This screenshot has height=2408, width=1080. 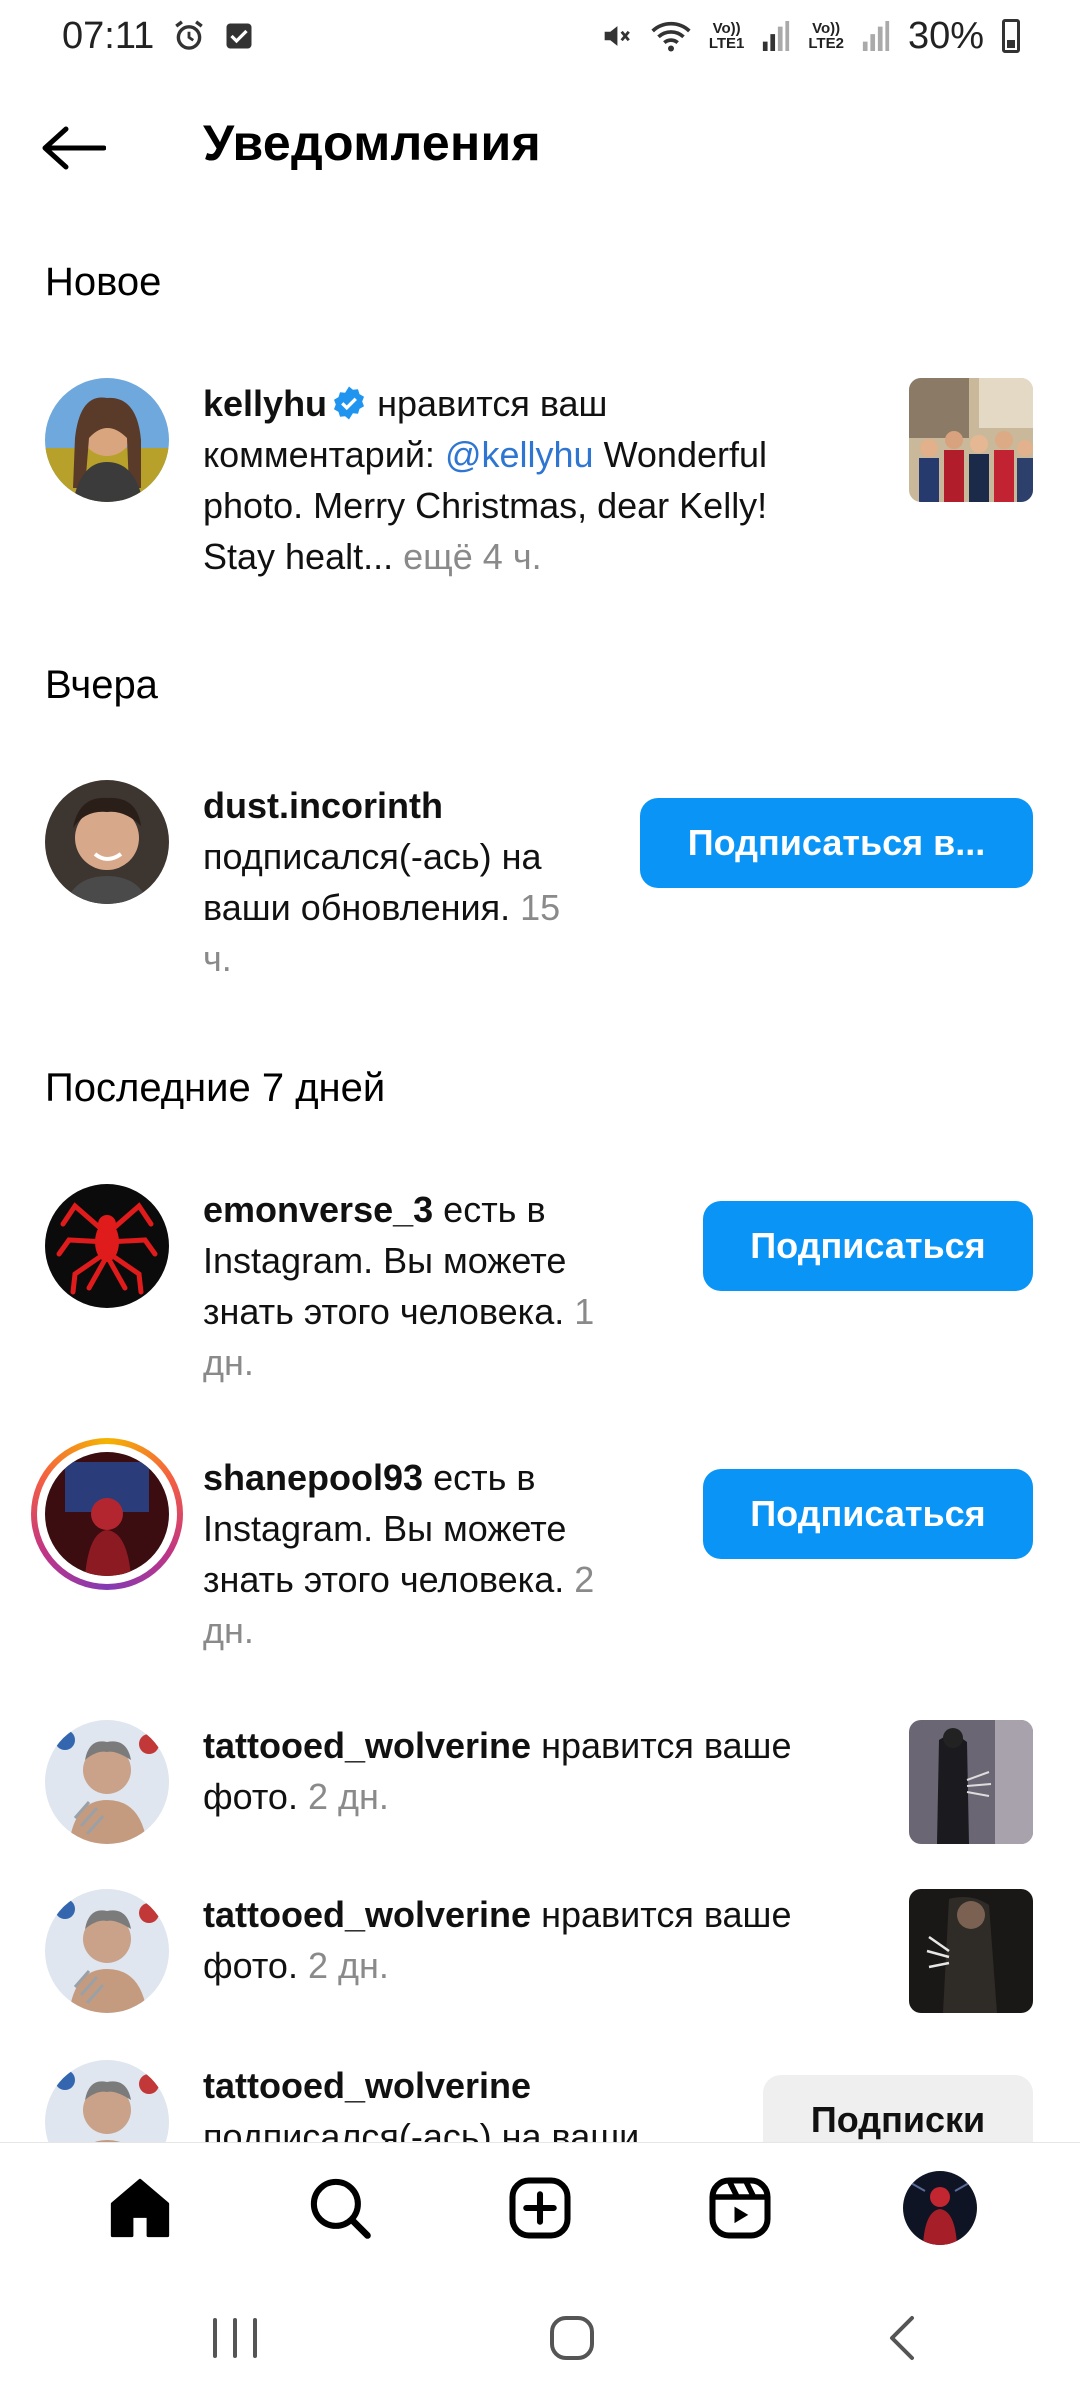 What do you see at coordinates (876, 36) in the screenshot?
I see `signal-2-icon` at bounding box center [876, 36].